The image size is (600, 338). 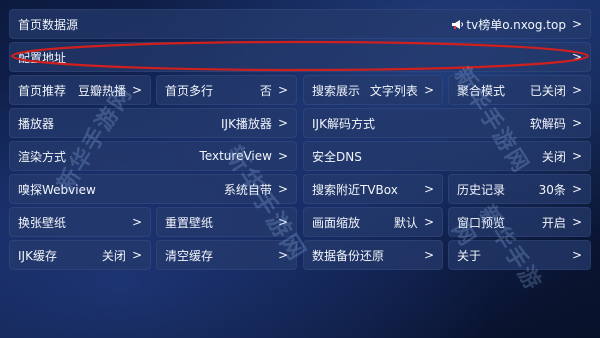 What do you see at coordinates (337, 156) in the screenshot?
I see `setting-label: 安全DNS` at bounding box center [337, 156].